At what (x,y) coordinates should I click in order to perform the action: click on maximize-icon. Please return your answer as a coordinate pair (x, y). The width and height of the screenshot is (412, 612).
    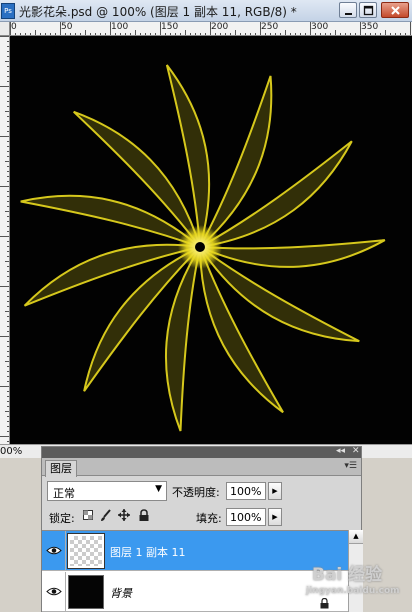
    Looking at the image, I should click on (368, 10).